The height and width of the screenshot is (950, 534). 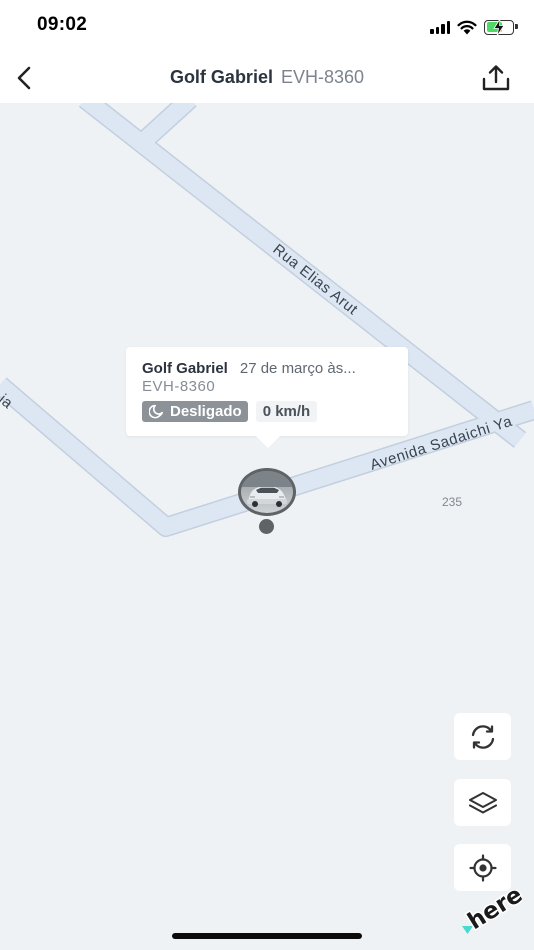 What do you see at coordinates (316, 280) in the screenshot?
I see `street-label-rua-elias-arut: Rua Elias Arut` at bounding box center [316, 280].